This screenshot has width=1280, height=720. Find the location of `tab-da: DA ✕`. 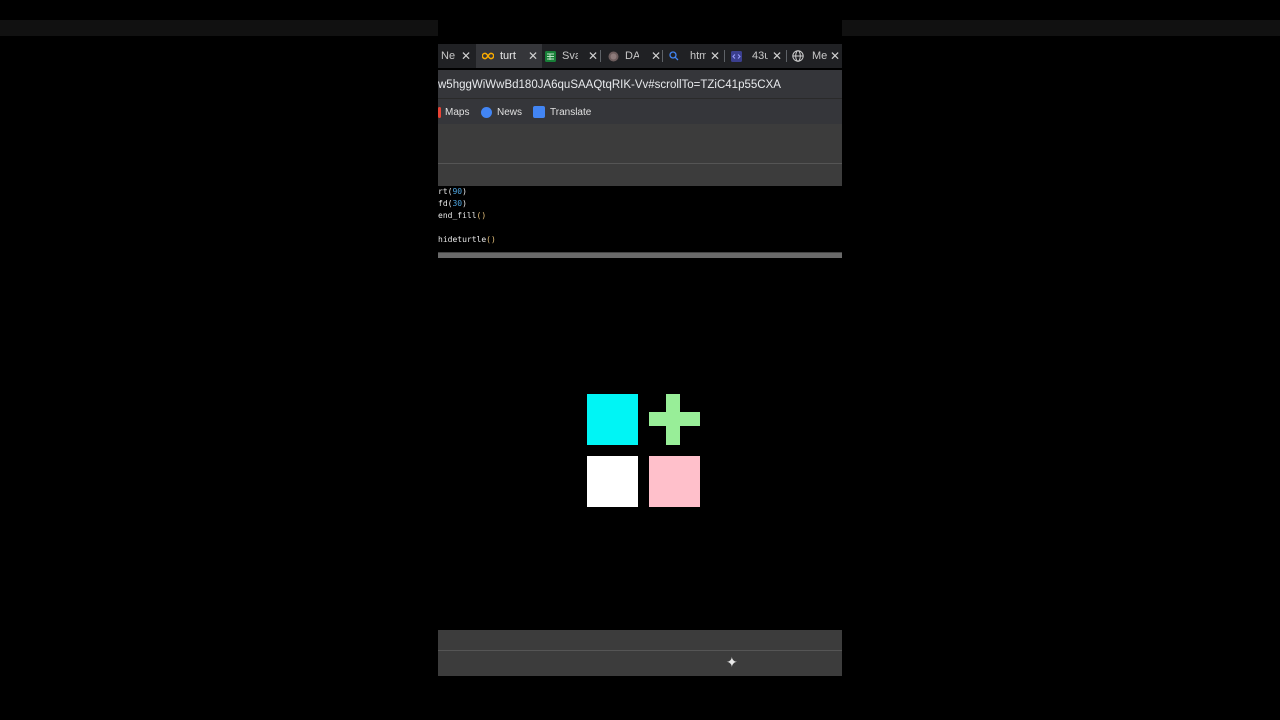

tab-da: DA ✕ is located at coordinates (633, 56).